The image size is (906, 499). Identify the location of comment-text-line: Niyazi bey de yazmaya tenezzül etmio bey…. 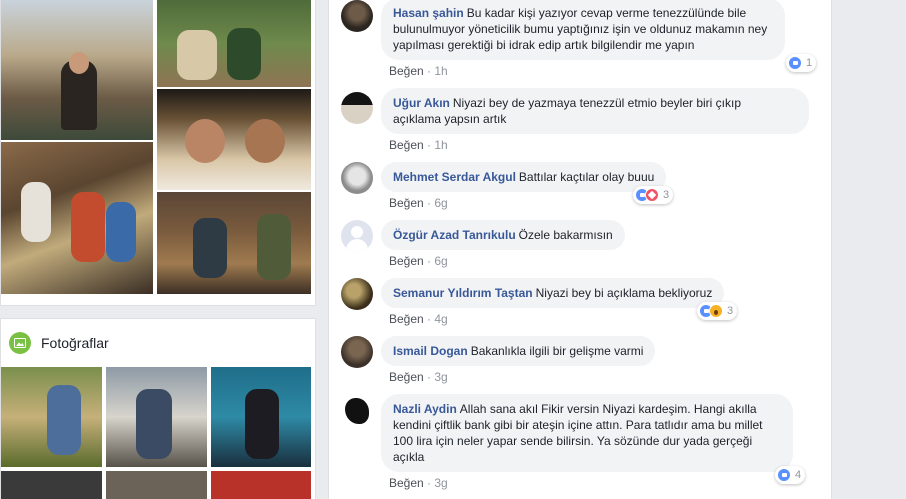
(597, 103).